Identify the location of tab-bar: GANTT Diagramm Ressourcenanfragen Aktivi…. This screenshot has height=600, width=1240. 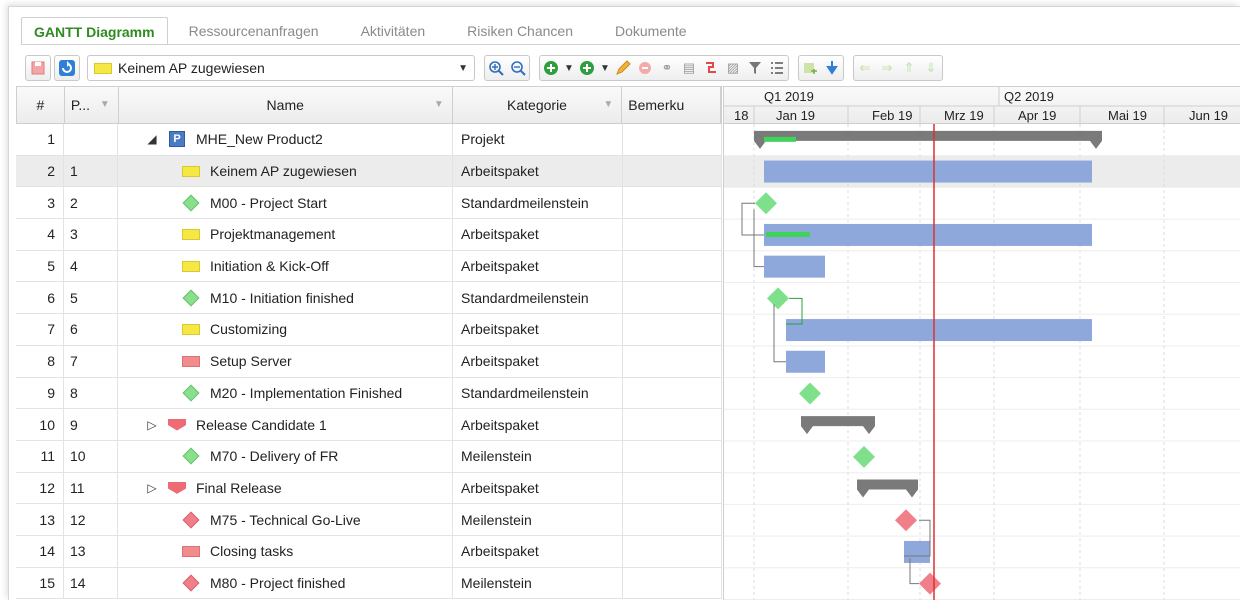
(364, 31).